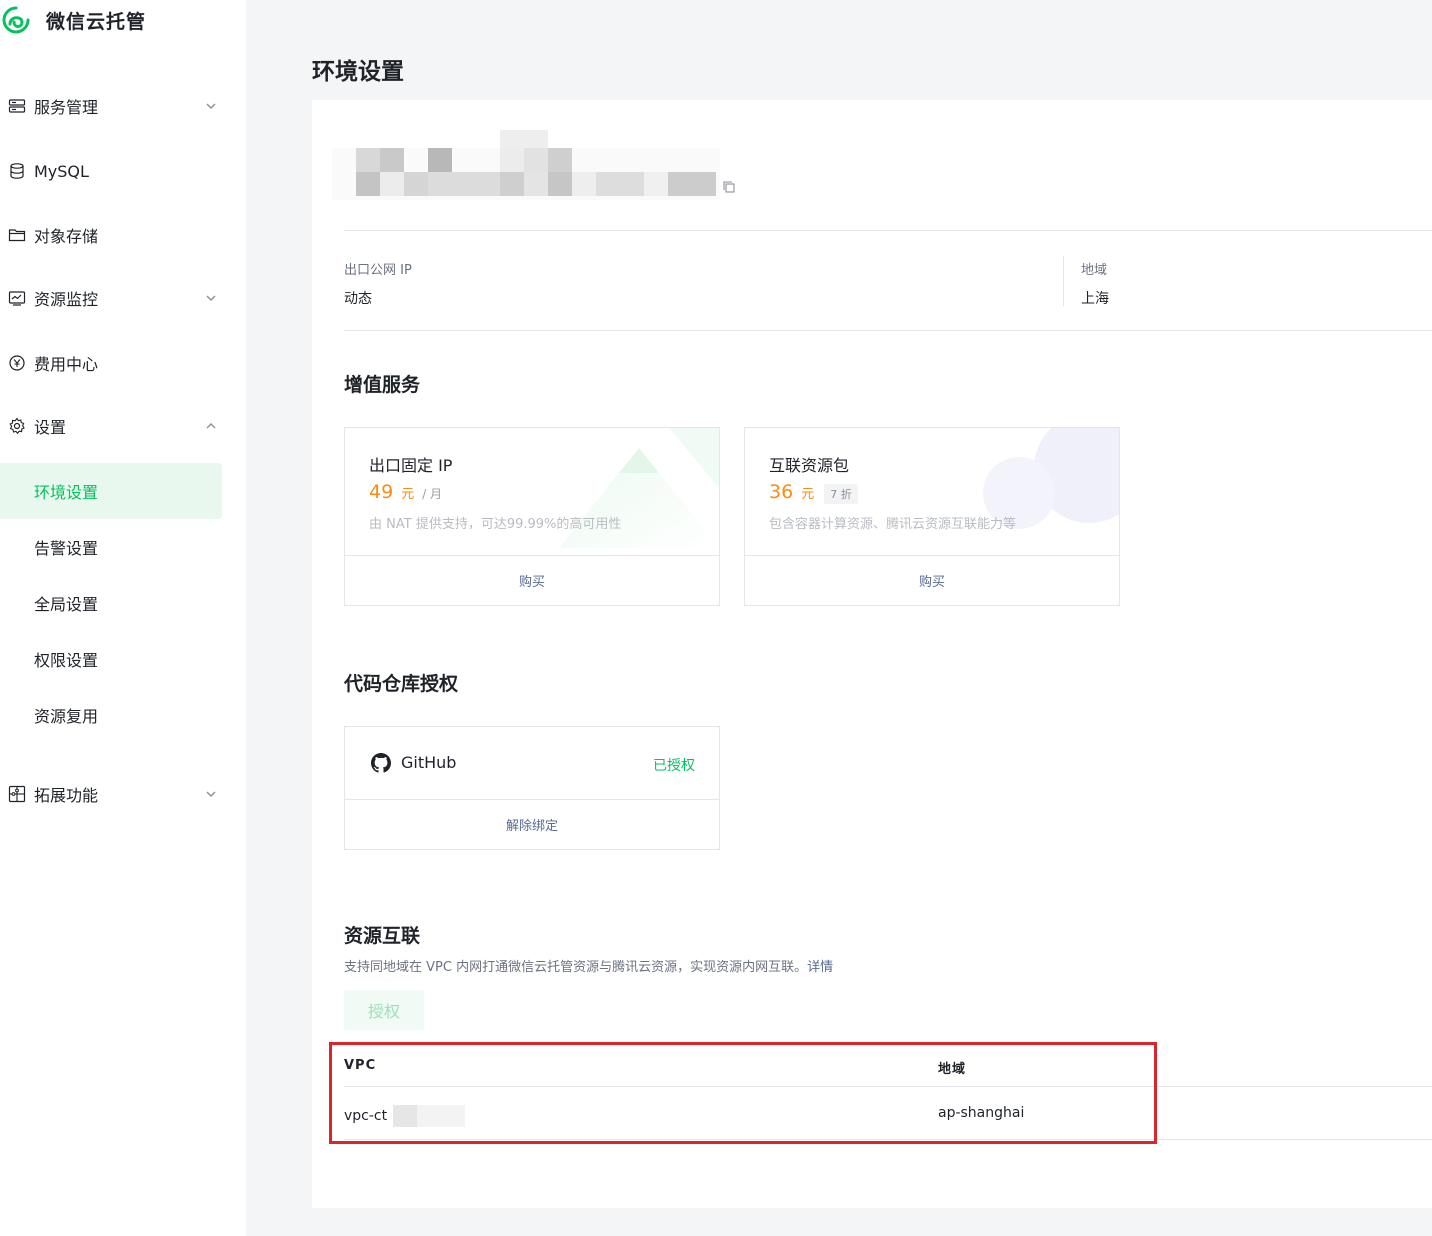 Image resolution: width=1432 pixels, height=1236 pixels. What do you see at coordinates (66, 604) in the screenshot?
I see `sidebar-subitem-label: 全局设置` at bounding box center [66, 604].